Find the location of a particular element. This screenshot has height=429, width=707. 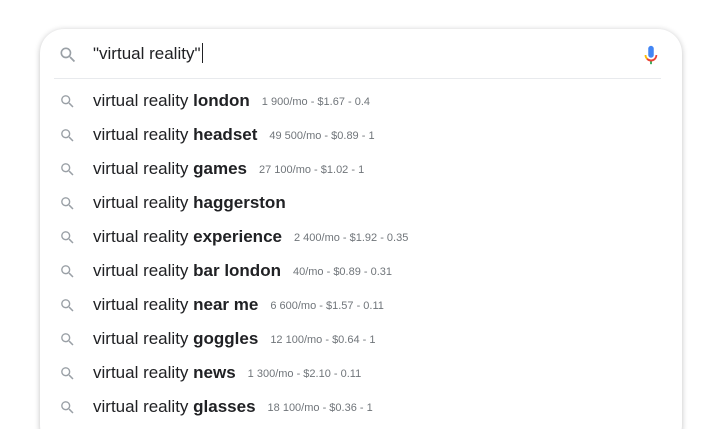

suggestion-item: virtual reality haggerston is located at coordinates (361, 203).